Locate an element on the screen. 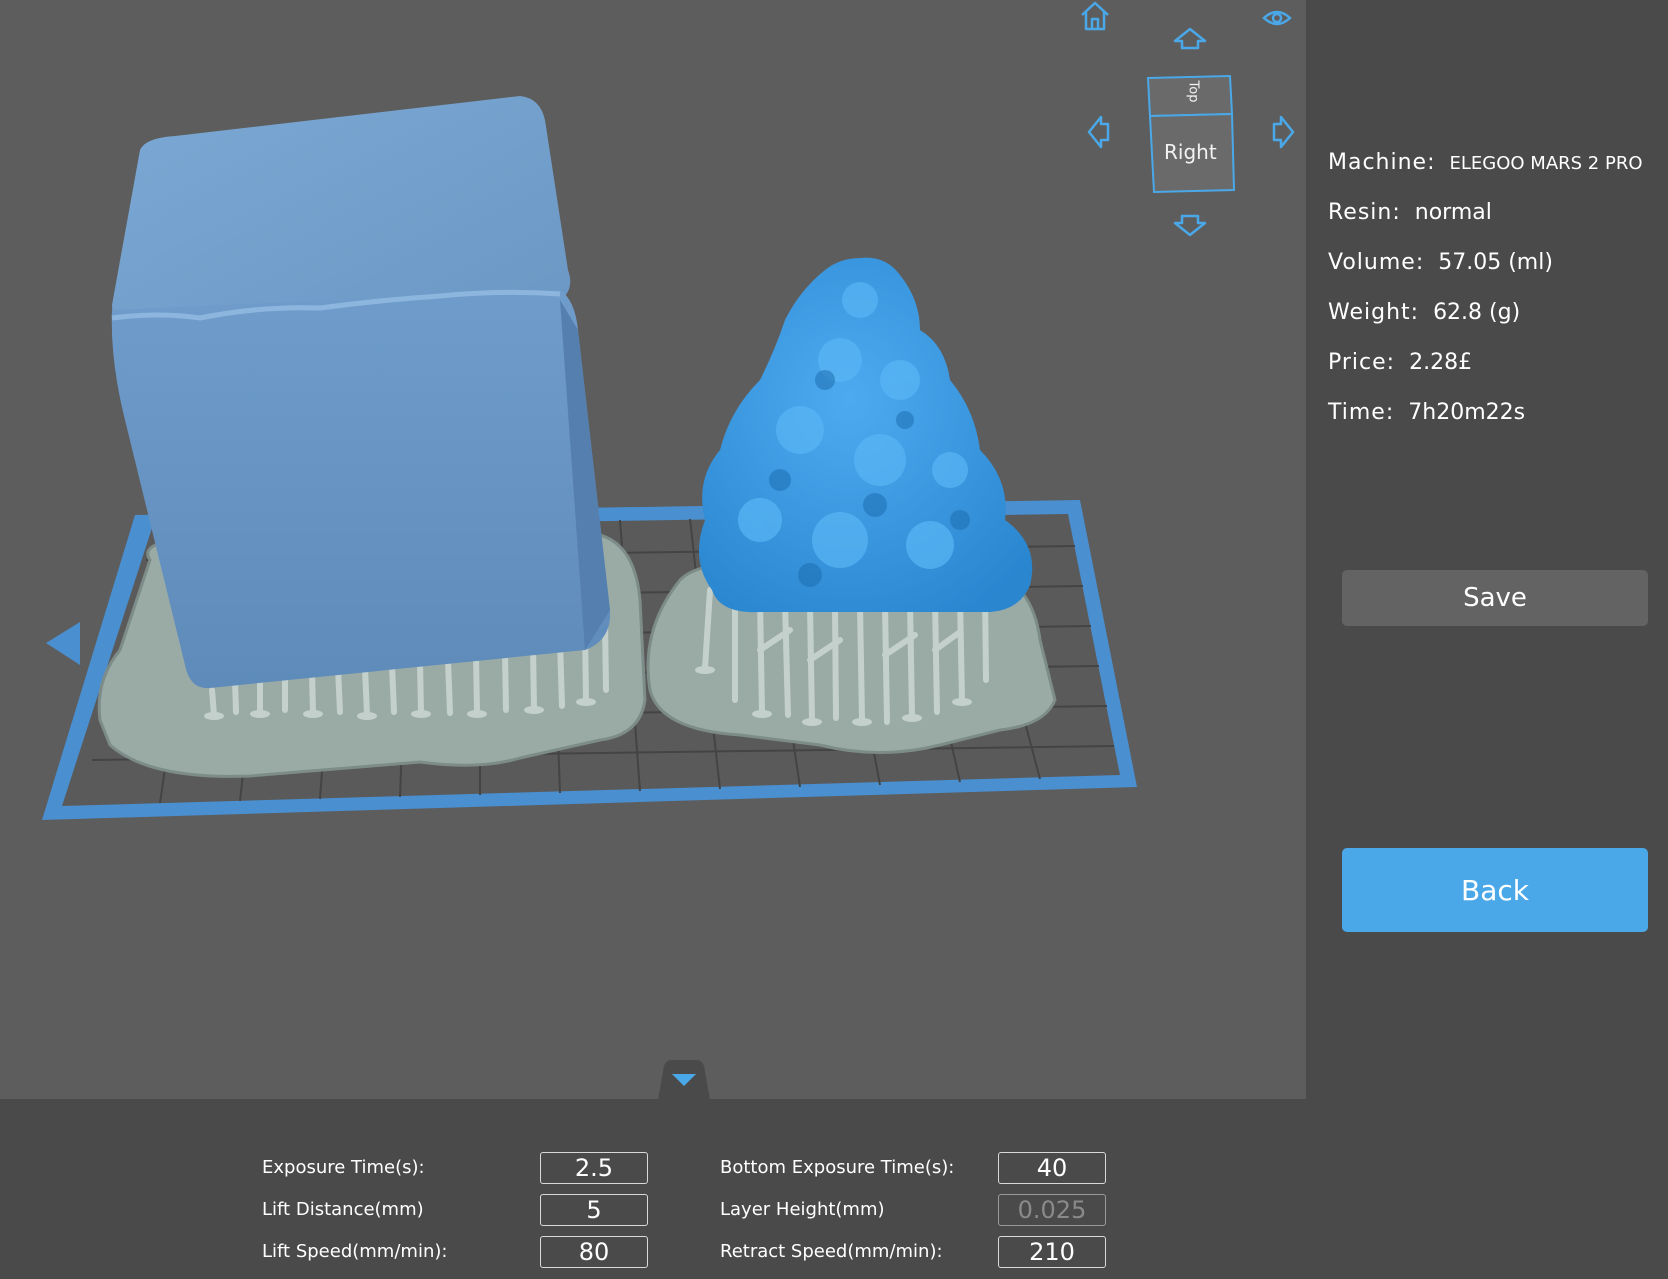 This screenshot has height=1279, width=1668. layer-height-label: Layer Height(mm) is located at coordinates (802, 1209).